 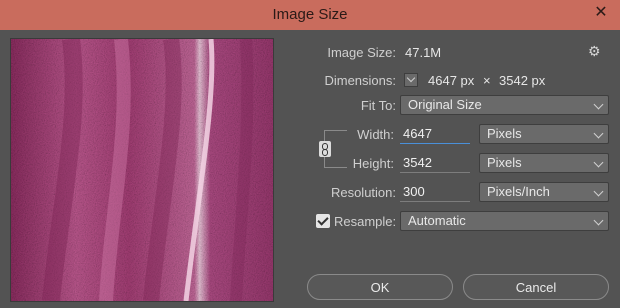 I want to click on resolution-unit-value: Pixels/Inch, so click(x=518, y=191).